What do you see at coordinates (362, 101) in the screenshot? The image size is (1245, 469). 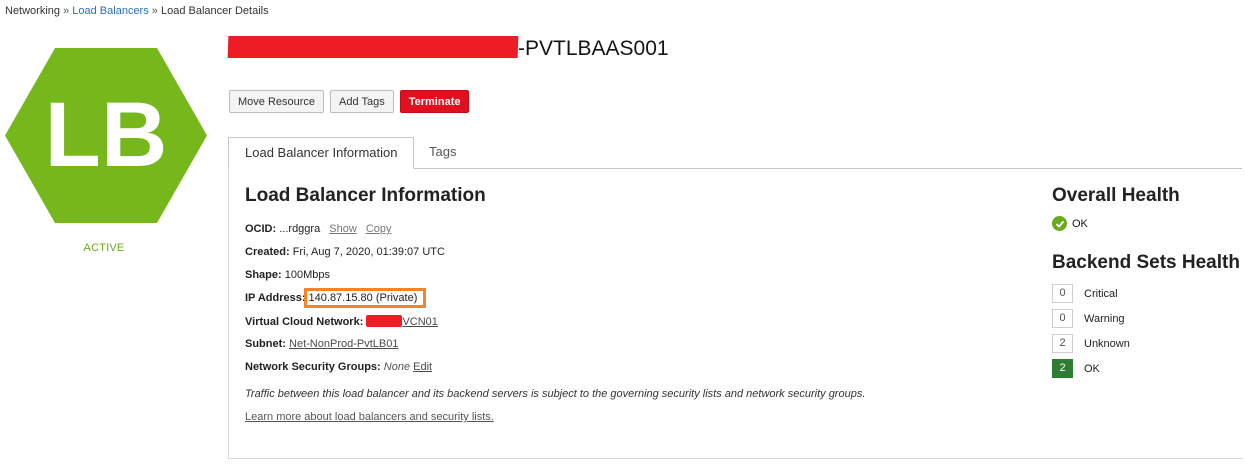 I see `add-tags-button: Add Tags` at bounding box center [362, 101].